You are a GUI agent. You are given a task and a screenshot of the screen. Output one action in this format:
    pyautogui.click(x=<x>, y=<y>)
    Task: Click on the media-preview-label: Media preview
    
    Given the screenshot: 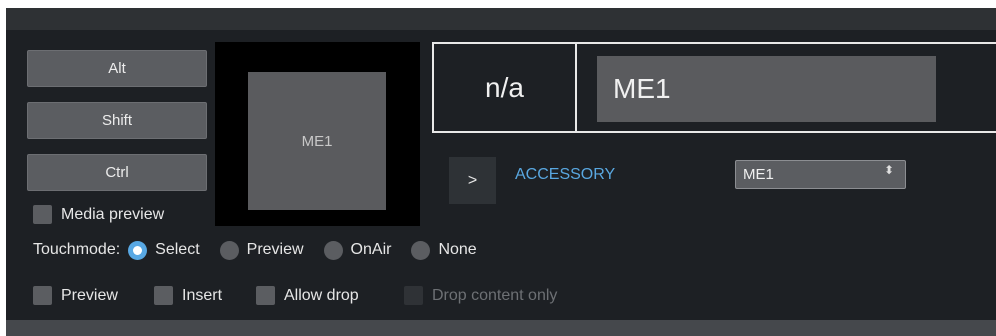 What is the action you would take?
    pyautogui.click(x=113, y=214)
    